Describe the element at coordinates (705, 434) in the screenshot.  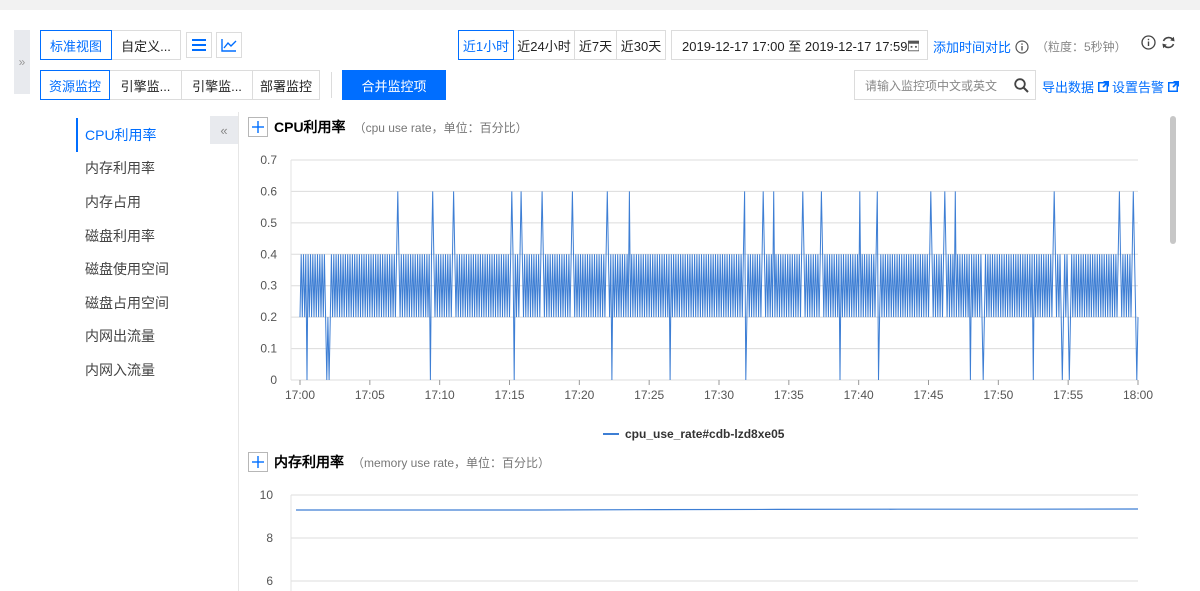
I see `legend-label: cpu_use_rate#cdb-lzd8xe05` at that location.